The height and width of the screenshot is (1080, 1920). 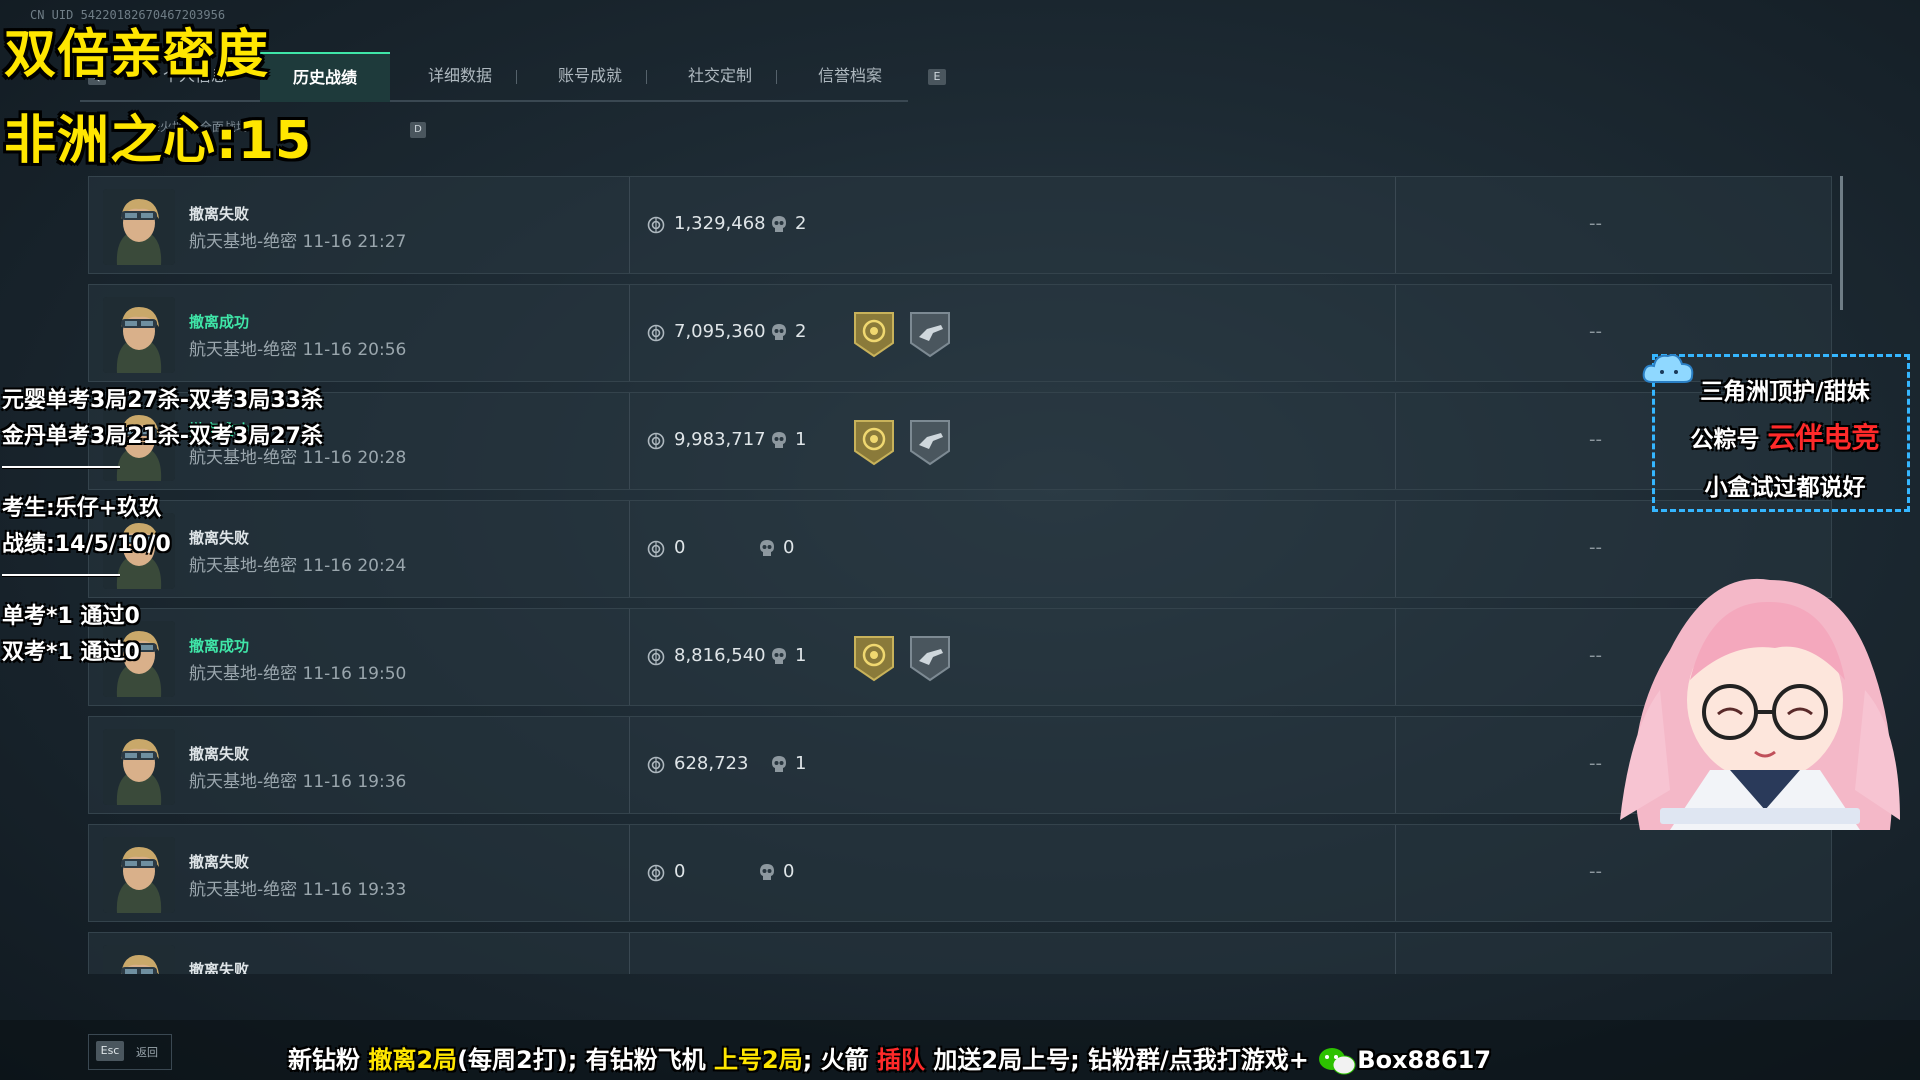 I want to click on map-and-time: 航天基地-绝密 11-16 20:24, so click(x=298, y=566).